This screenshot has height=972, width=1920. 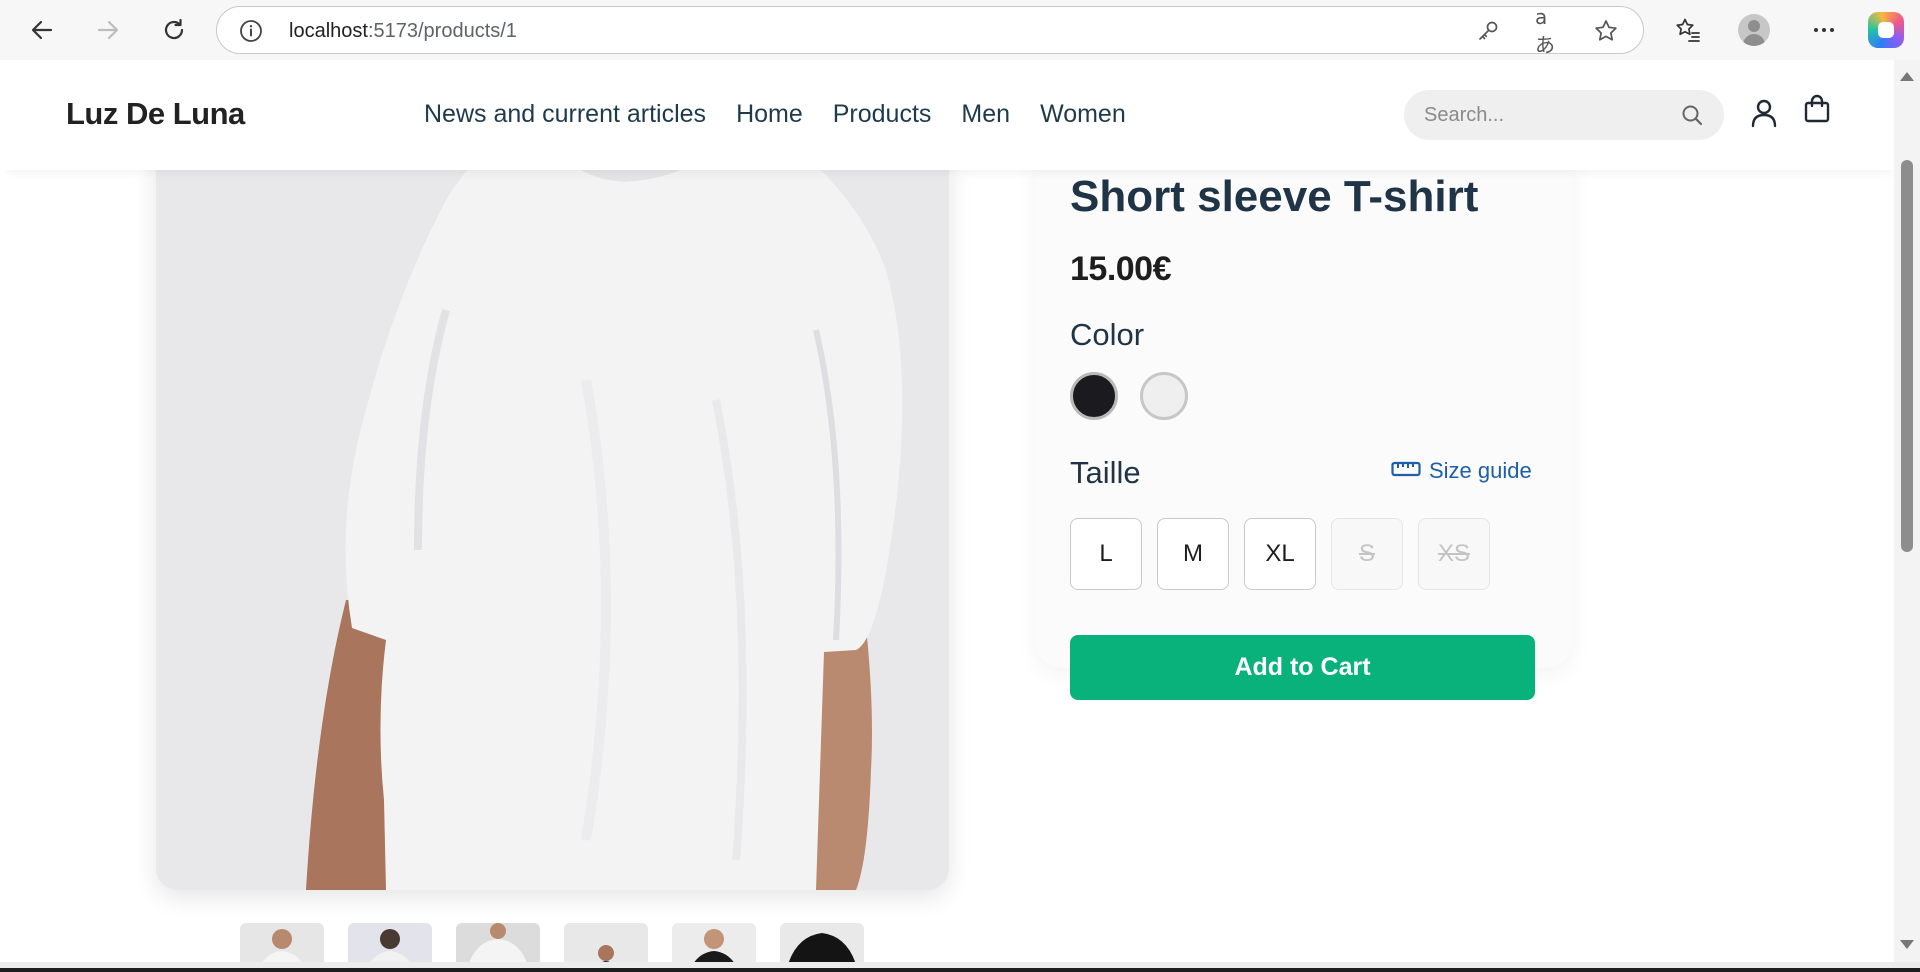 I want to click on color-label: Color, so click(x=1107, y=334).